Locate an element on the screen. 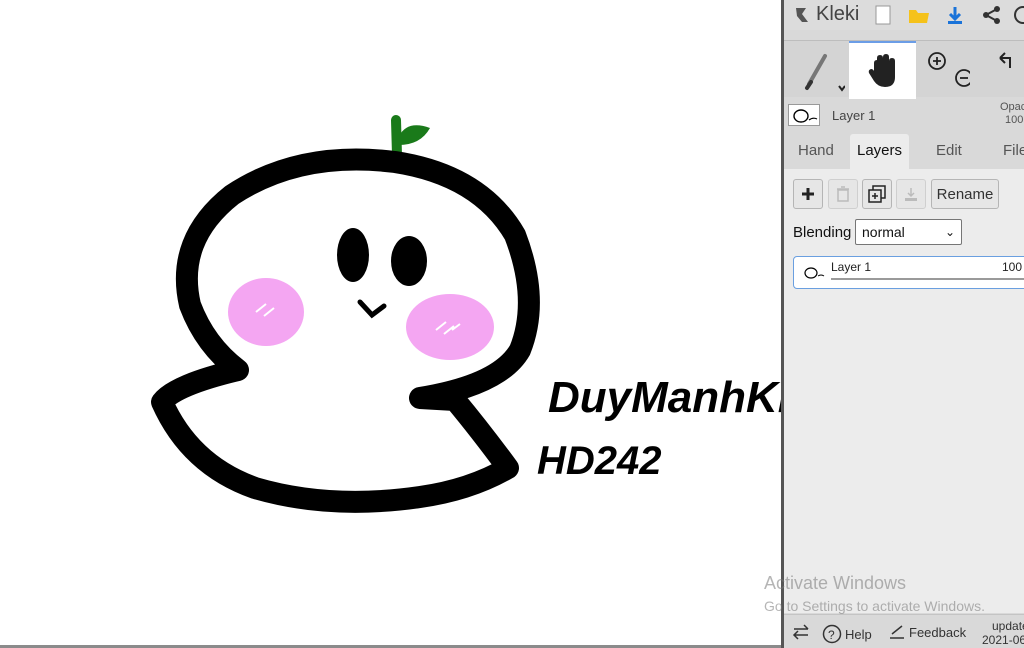  blending-select: normal ⌄ is located at coordinates (908, 232).